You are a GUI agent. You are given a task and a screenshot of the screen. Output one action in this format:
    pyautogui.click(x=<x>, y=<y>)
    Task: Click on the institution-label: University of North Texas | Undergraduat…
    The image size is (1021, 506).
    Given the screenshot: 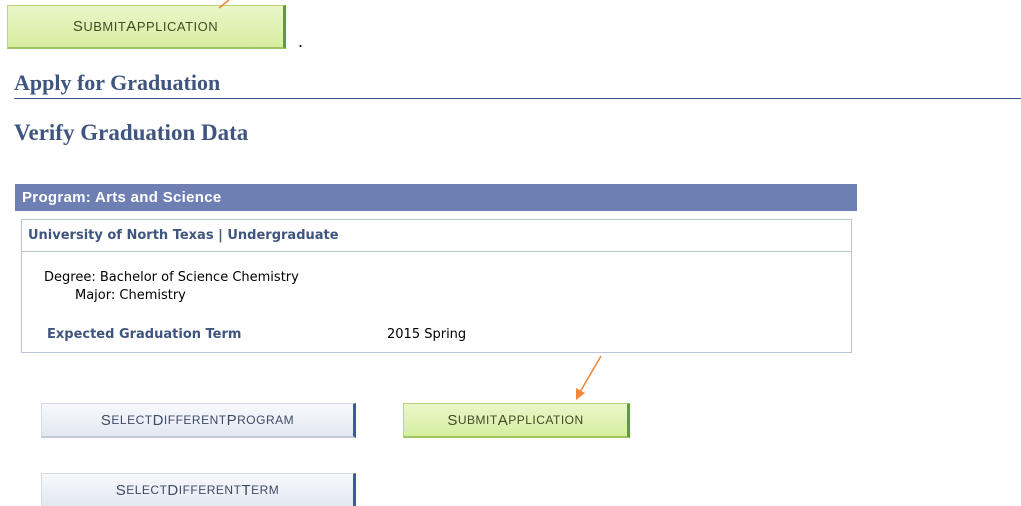 What is the action you would take?
    pyautogui.click(x=436, y=236)
    